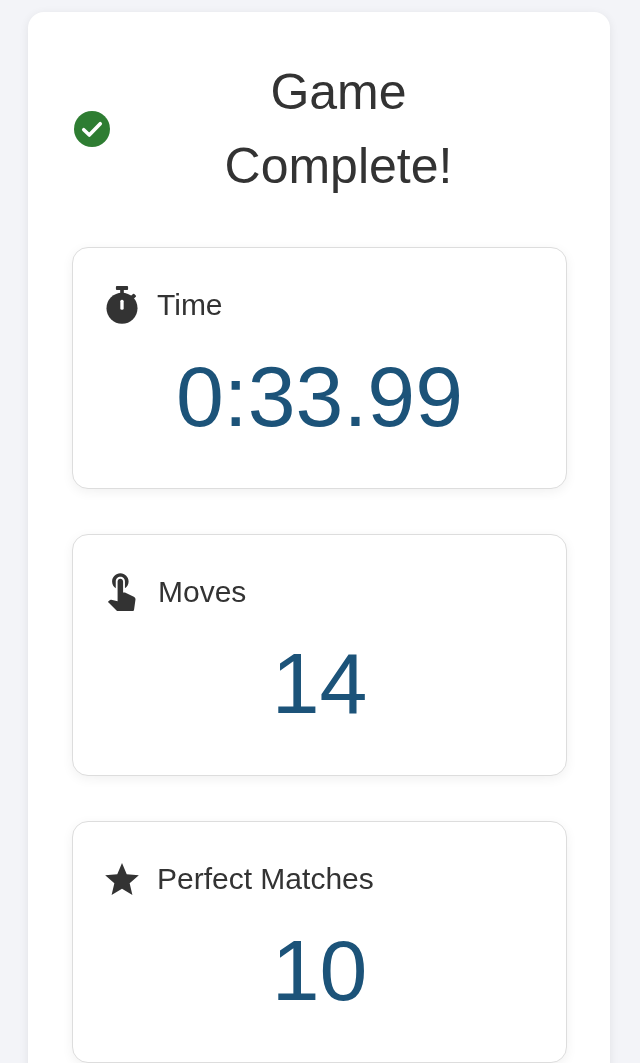 This screenshot has width=640, height=1063. What do you see at coordinates (122, 592) in the screenshot?
I see `tapping-hand-icon` at bounding box center [122, 592].